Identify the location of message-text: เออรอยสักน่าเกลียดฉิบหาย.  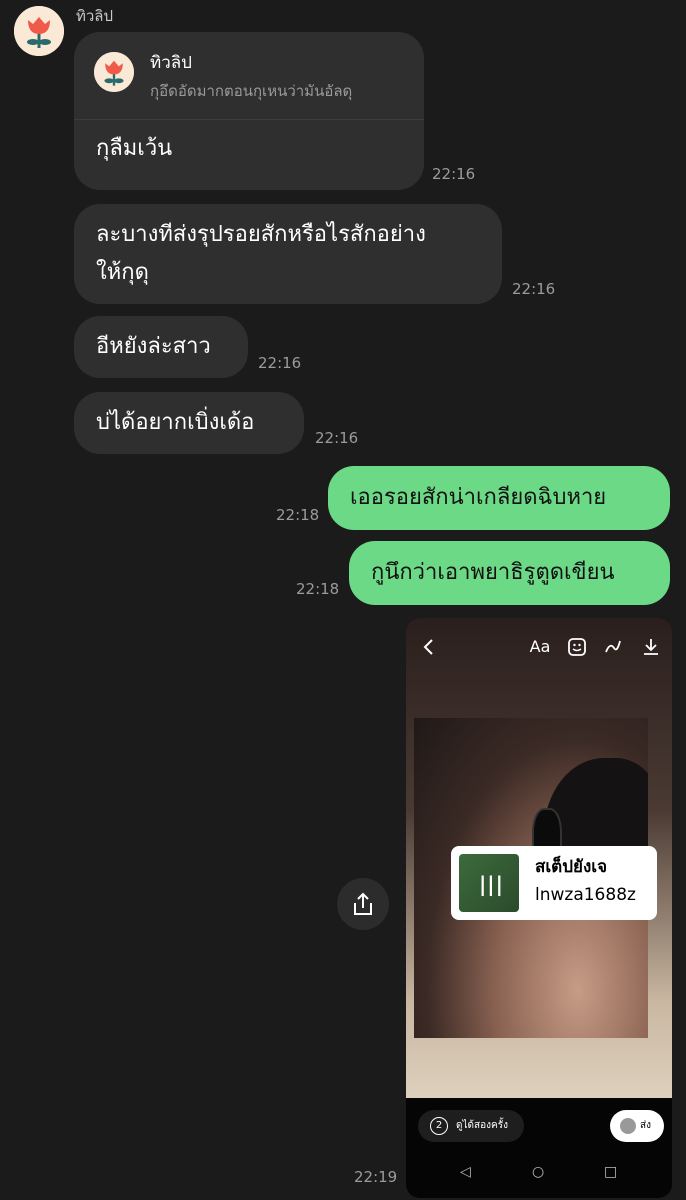
(478, 497).